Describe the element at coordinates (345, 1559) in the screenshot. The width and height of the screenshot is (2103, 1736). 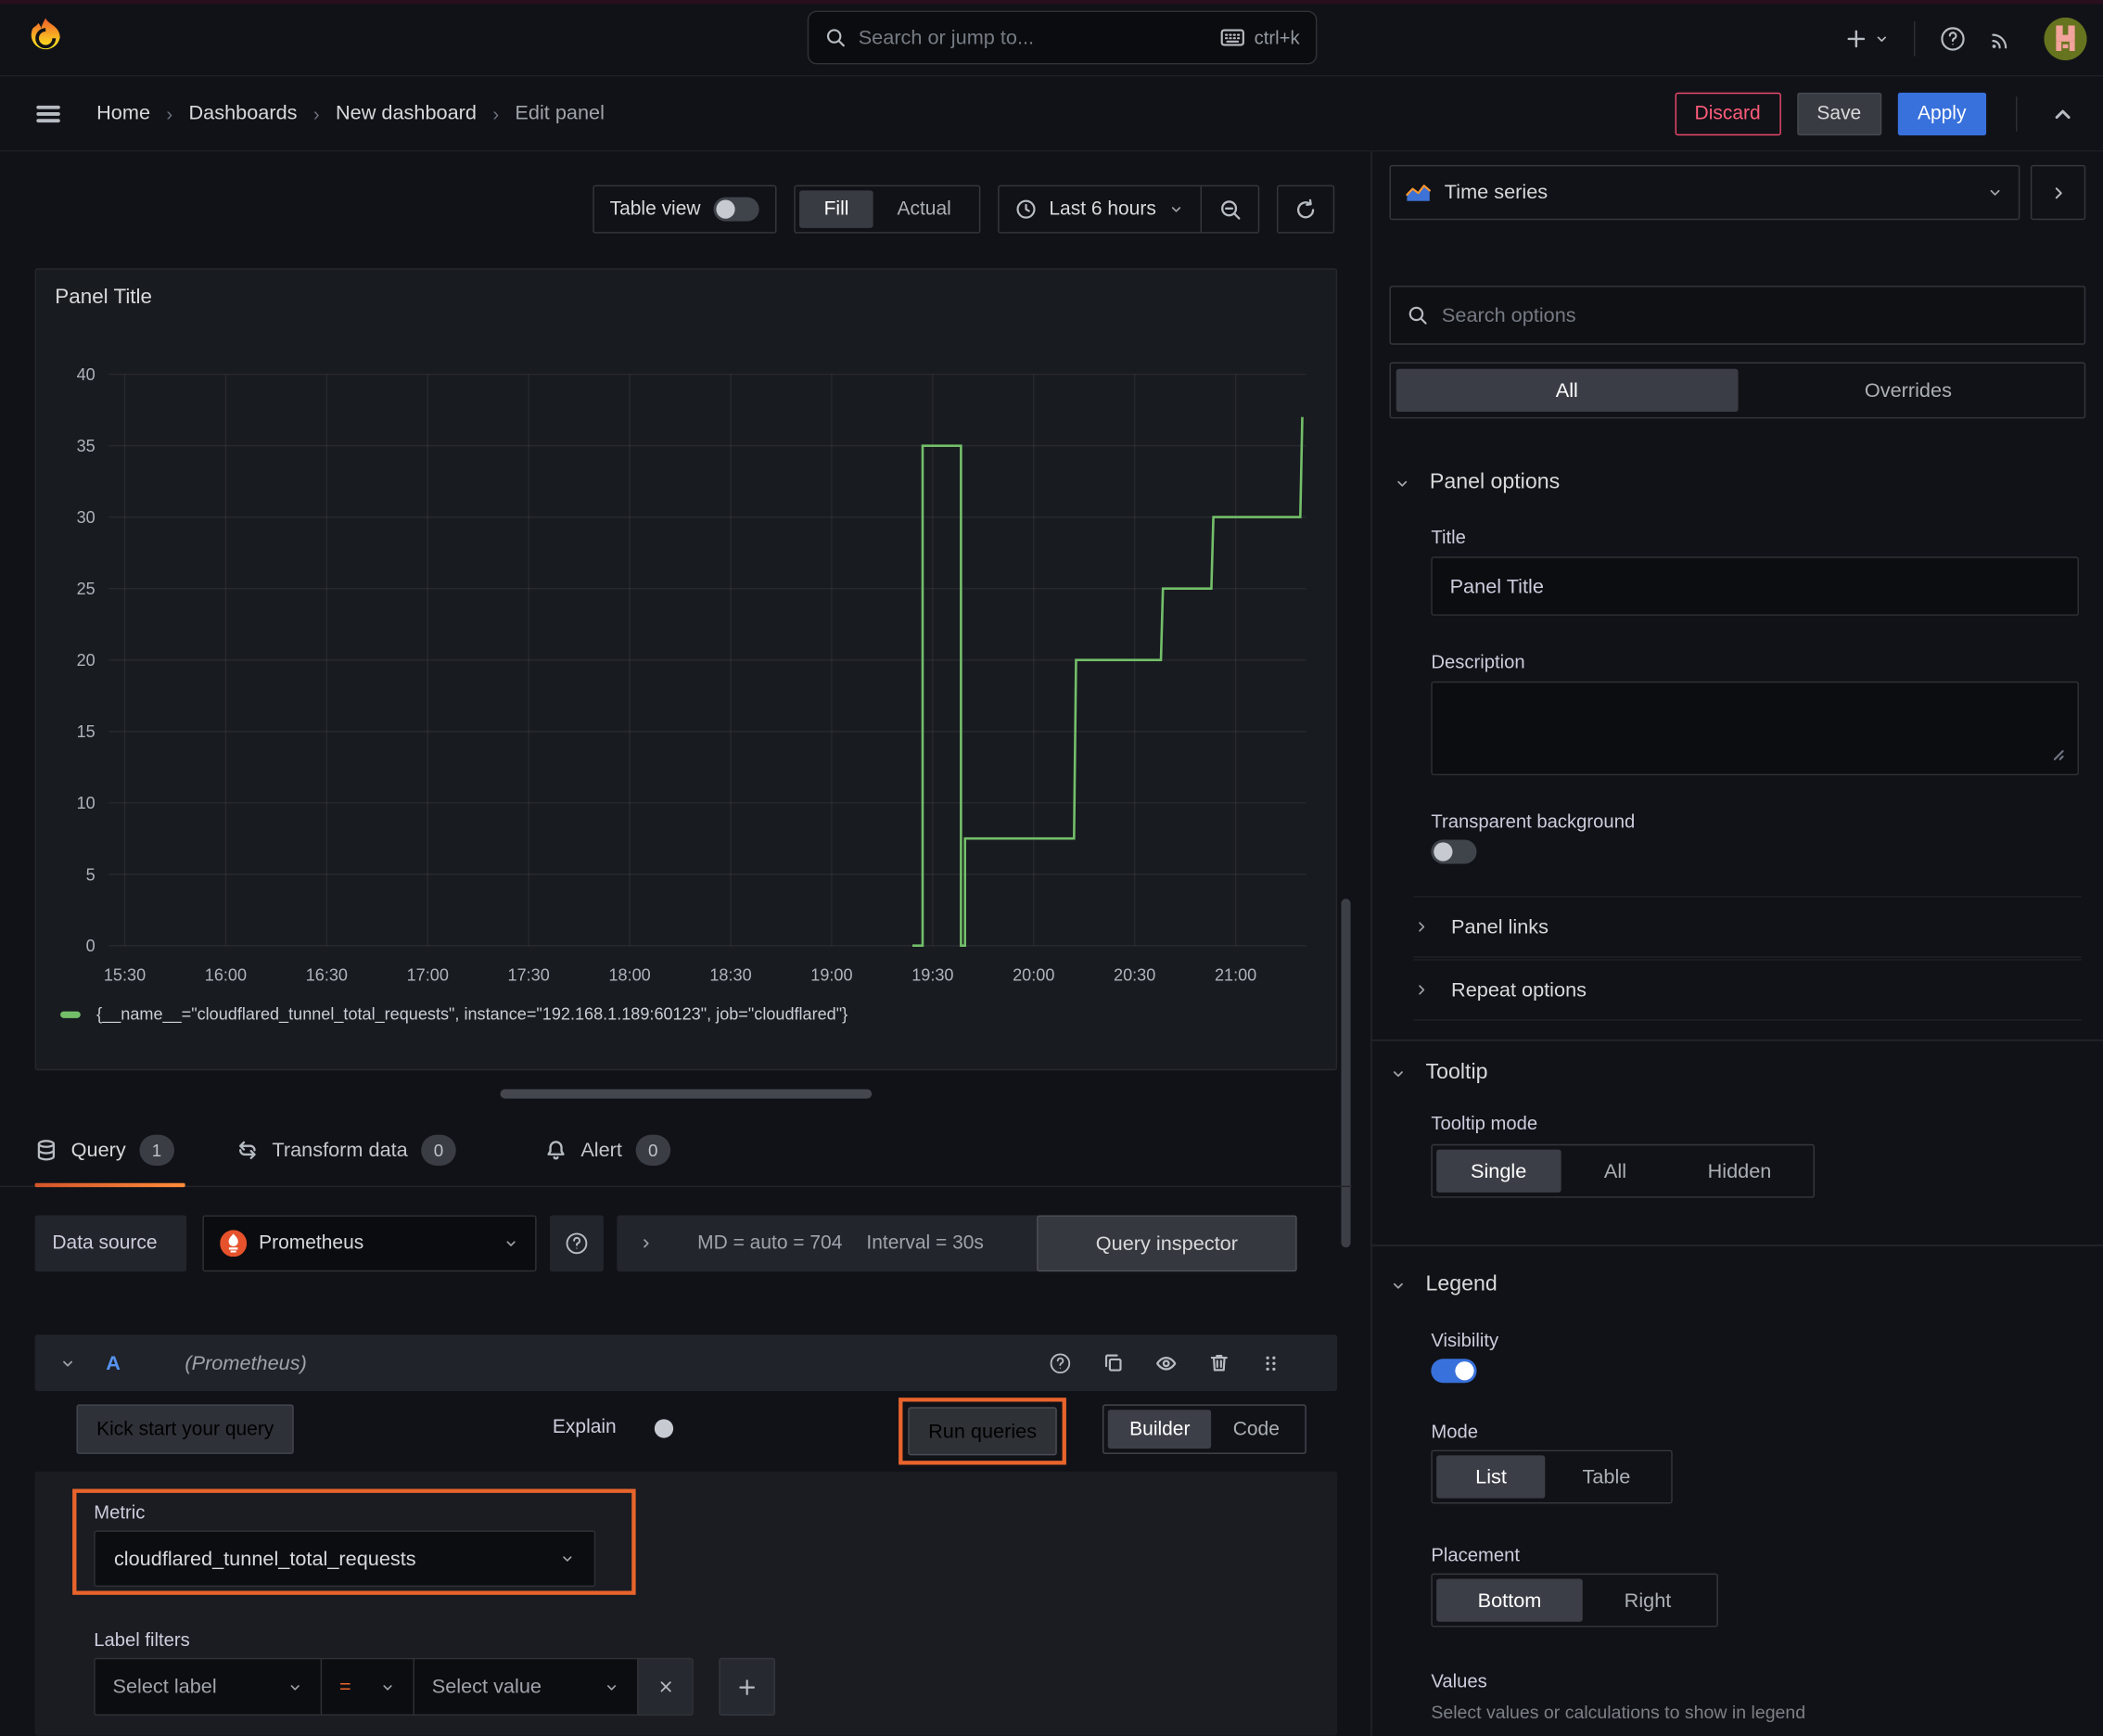
I see `metric-select: cloudflared_tunnel_total_requests` at that location.